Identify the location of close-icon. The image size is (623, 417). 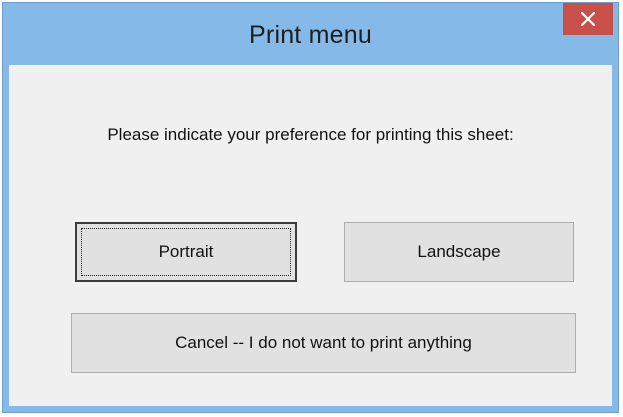
(588, 19).